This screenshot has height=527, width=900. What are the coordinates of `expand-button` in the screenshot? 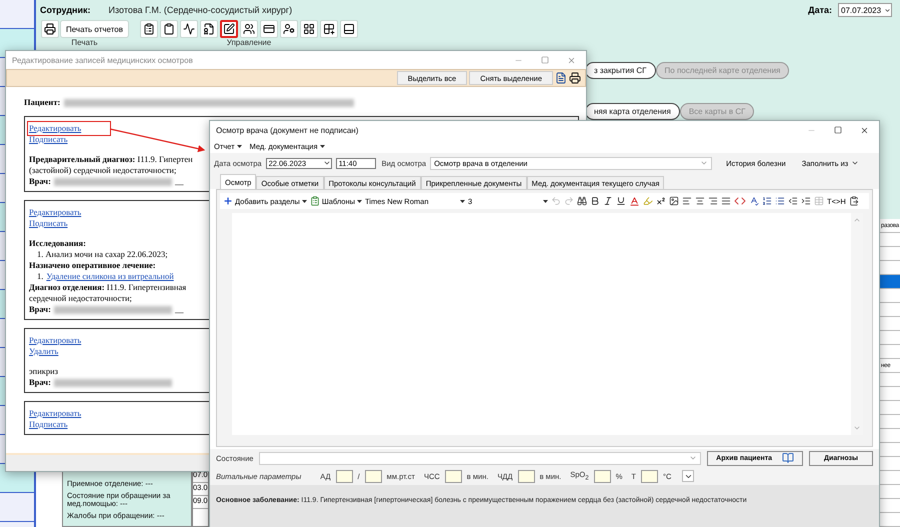 It's located at (688, 476).